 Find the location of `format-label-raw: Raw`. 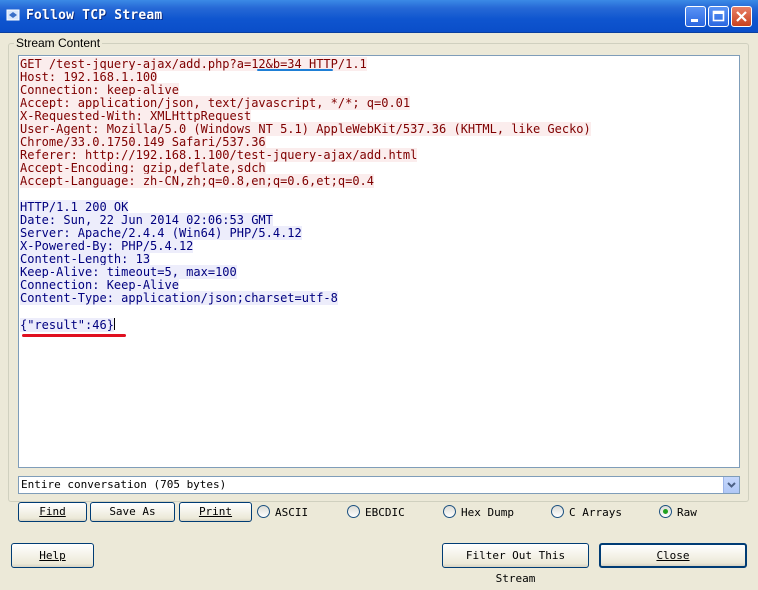

format-label-raw: Raw is located at coordinates (687, 512).